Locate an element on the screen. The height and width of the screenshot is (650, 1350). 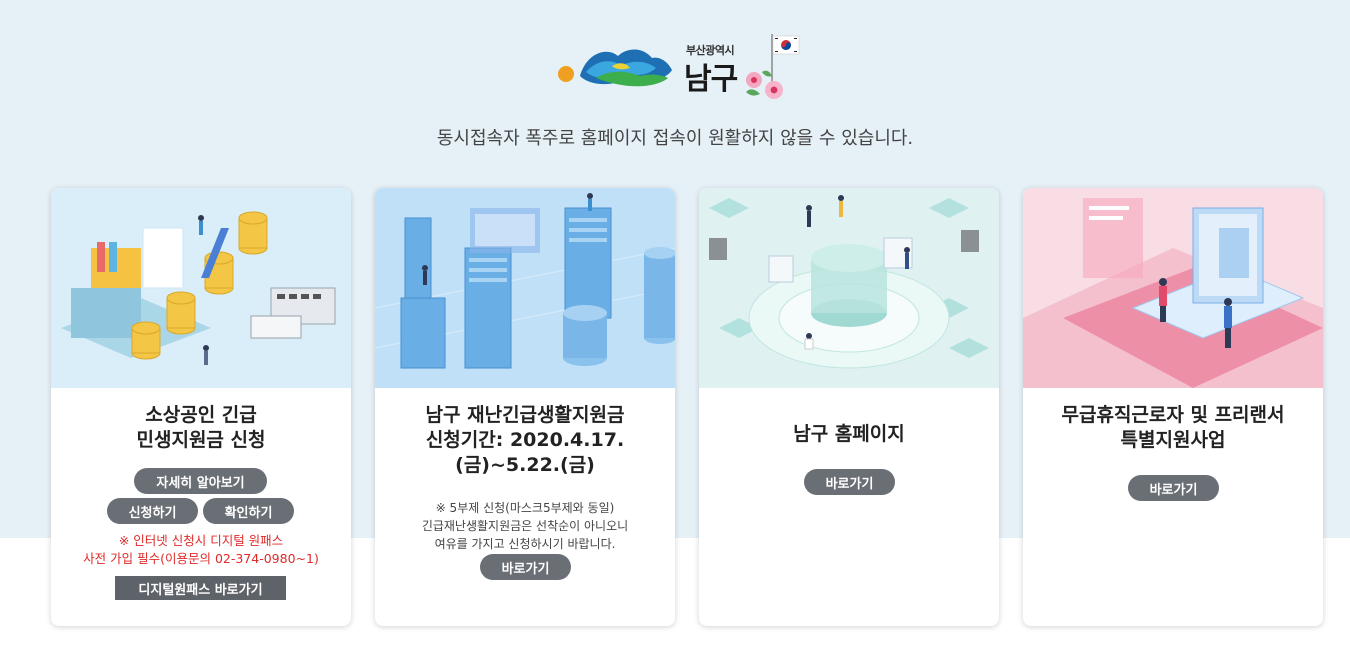
laptop-workers-illustration is located at coordinates (1173, 288).